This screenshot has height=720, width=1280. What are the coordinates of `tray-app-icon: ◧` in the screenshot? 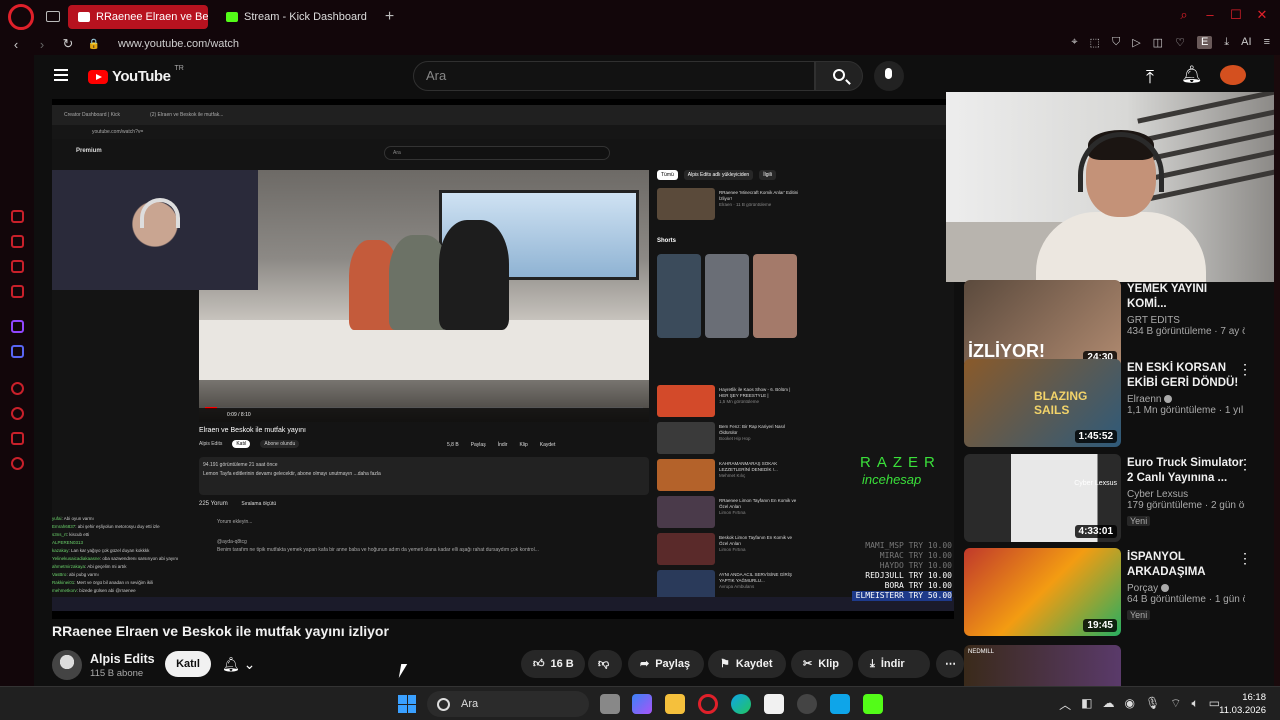 It's located at (1086, 704).